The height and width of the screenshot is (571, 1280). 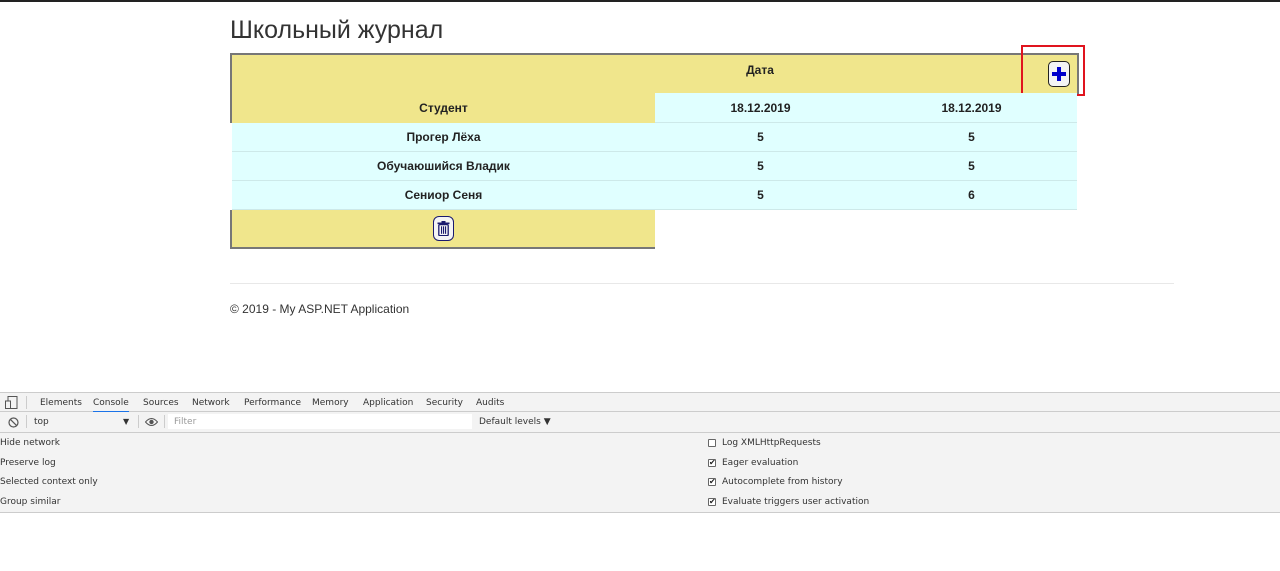 What do you see at coordinates (61, 403) in the screenshot?
I see `tab-elements: Elements` at bounding box center [61, 403].